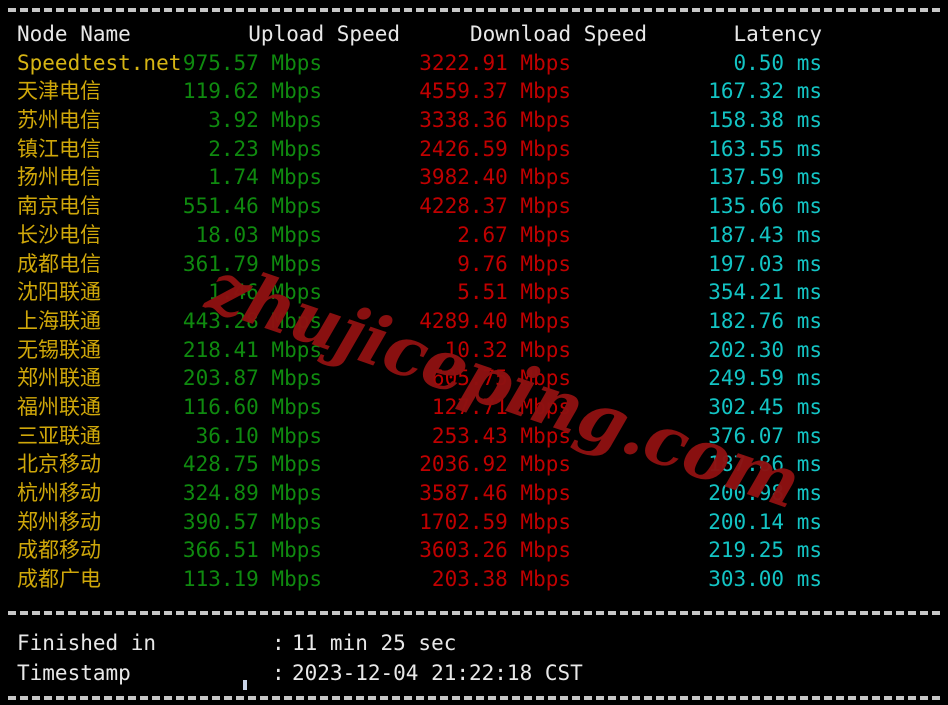  Describe the element at coordinates (765, 378) in the screenshot. I see `latency-cell: 249.59 ms` at that location.